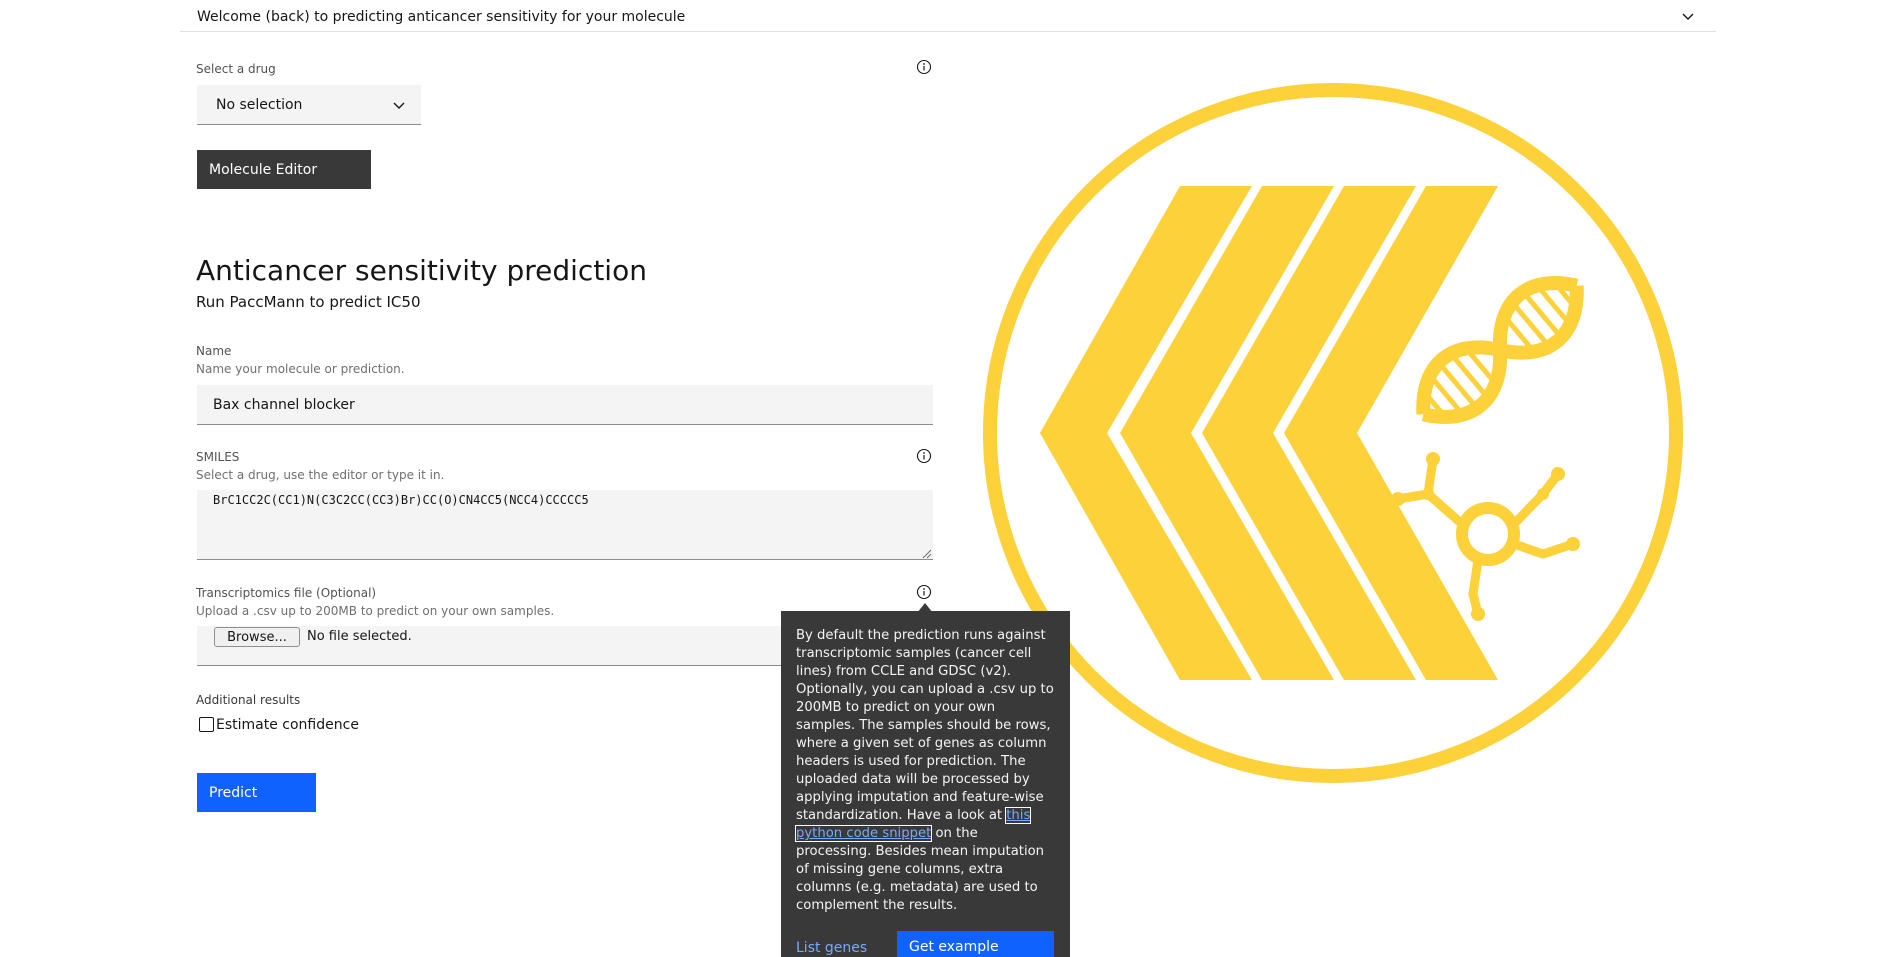 Image resolution: width=1903 pixels, height=957 pixels. Describe the element at coordinates (975, 944) in the screenshot. I see `get-example-button: Get example` at that location.